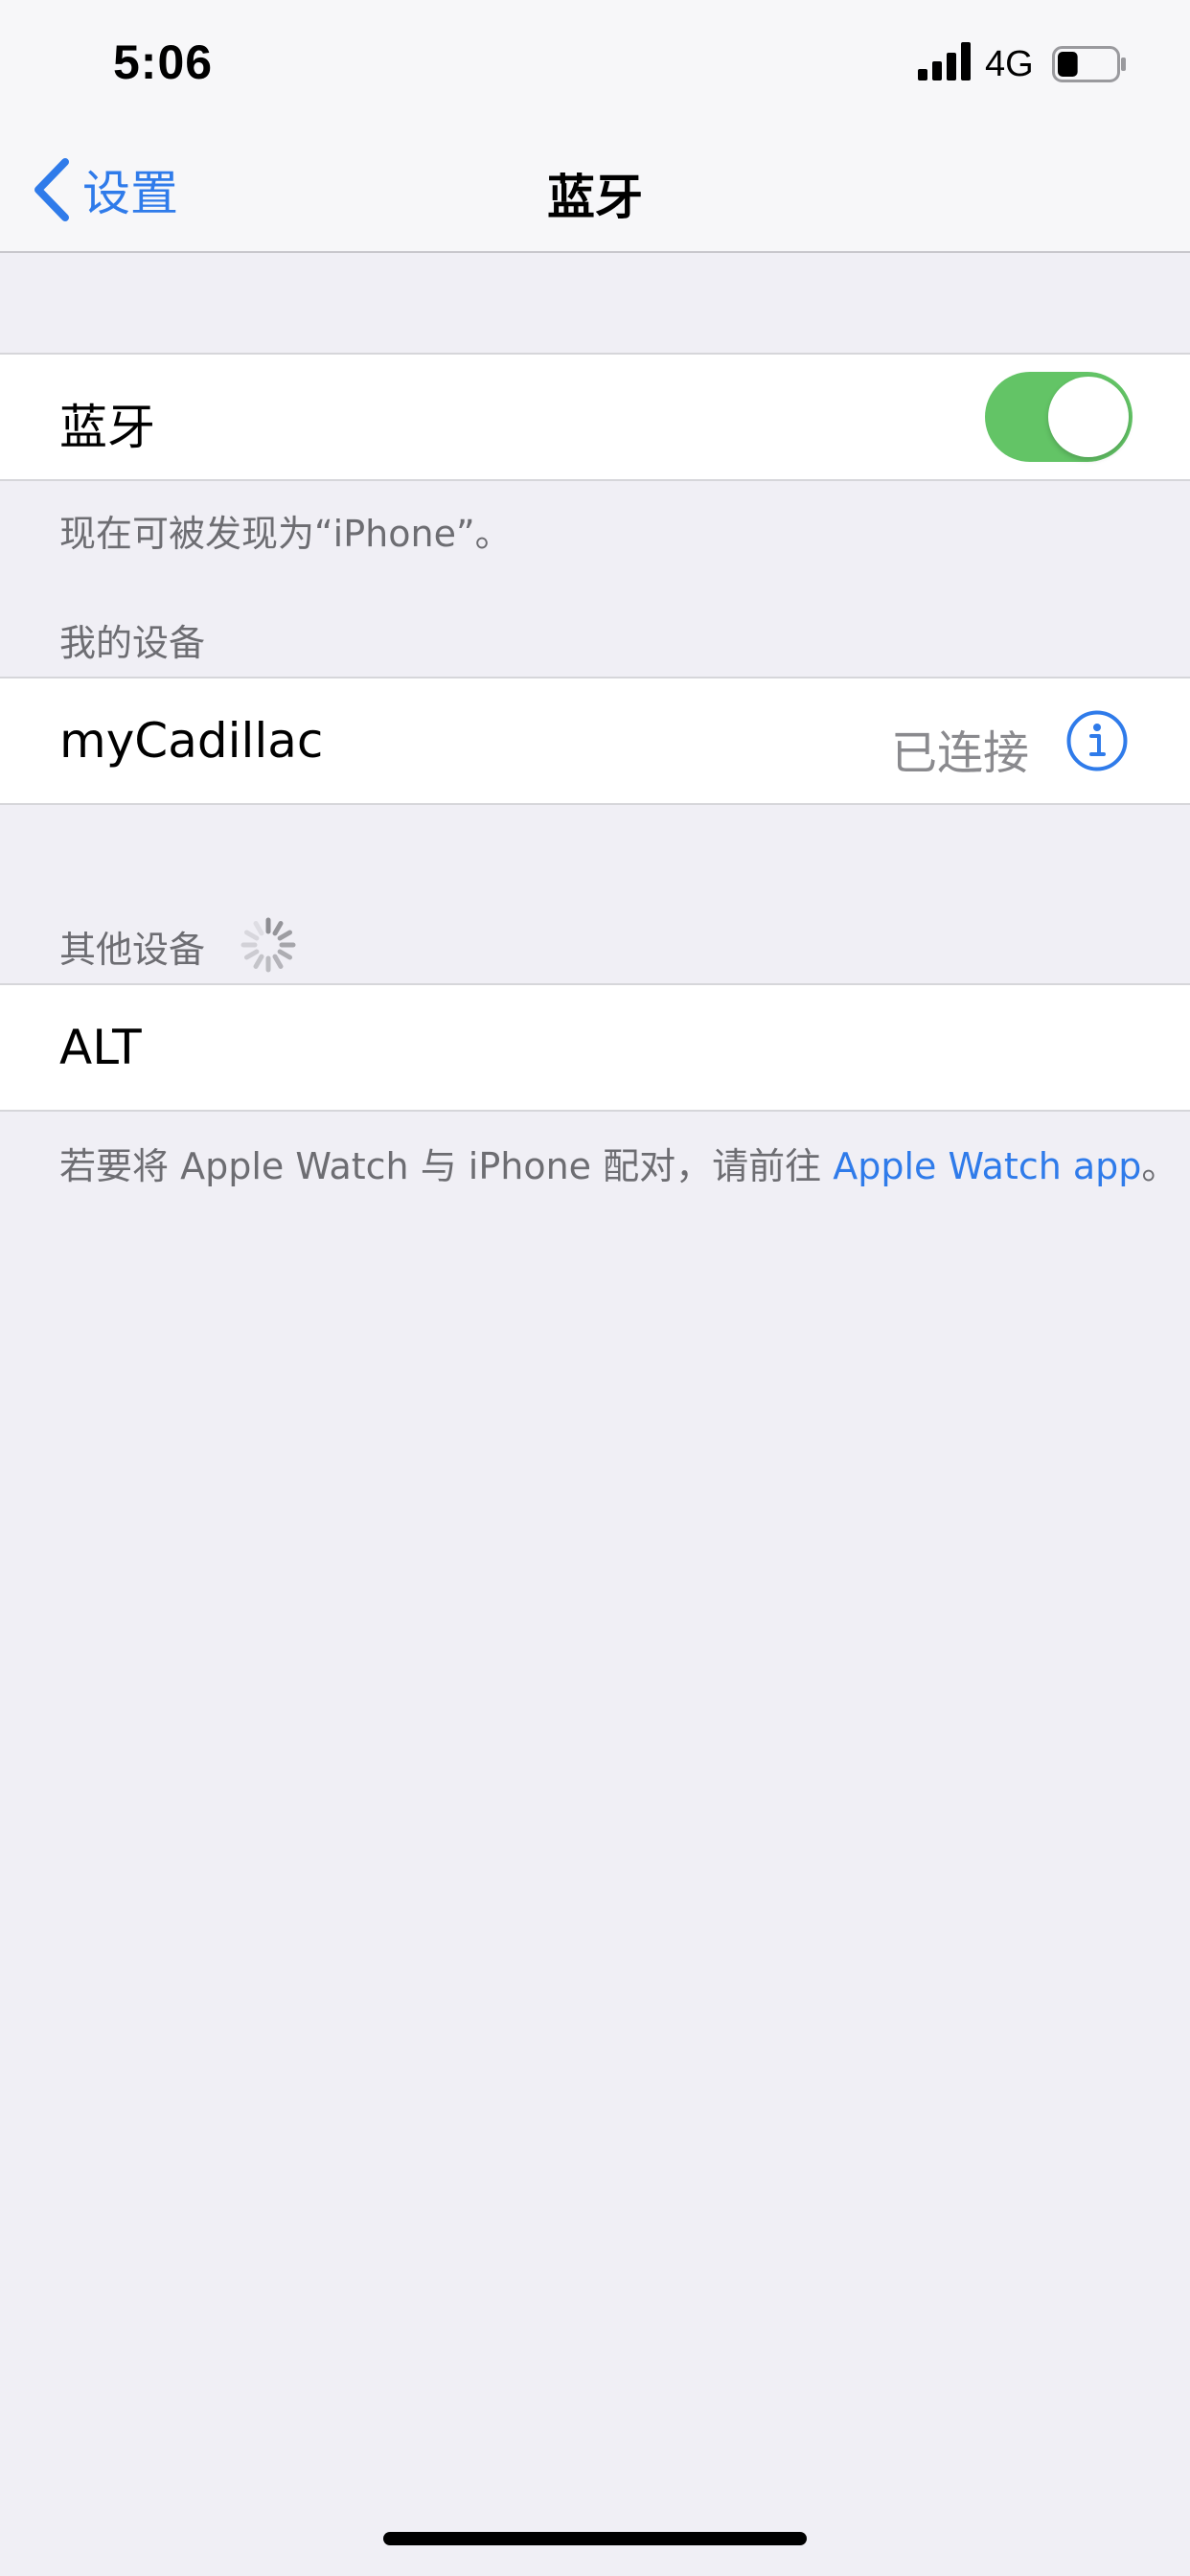 This screenshot has width=1190, height=2576. Describe the element at coordinates (132, 950) in the screenshot. I see `other-devices-header: 其他设备` at that location.